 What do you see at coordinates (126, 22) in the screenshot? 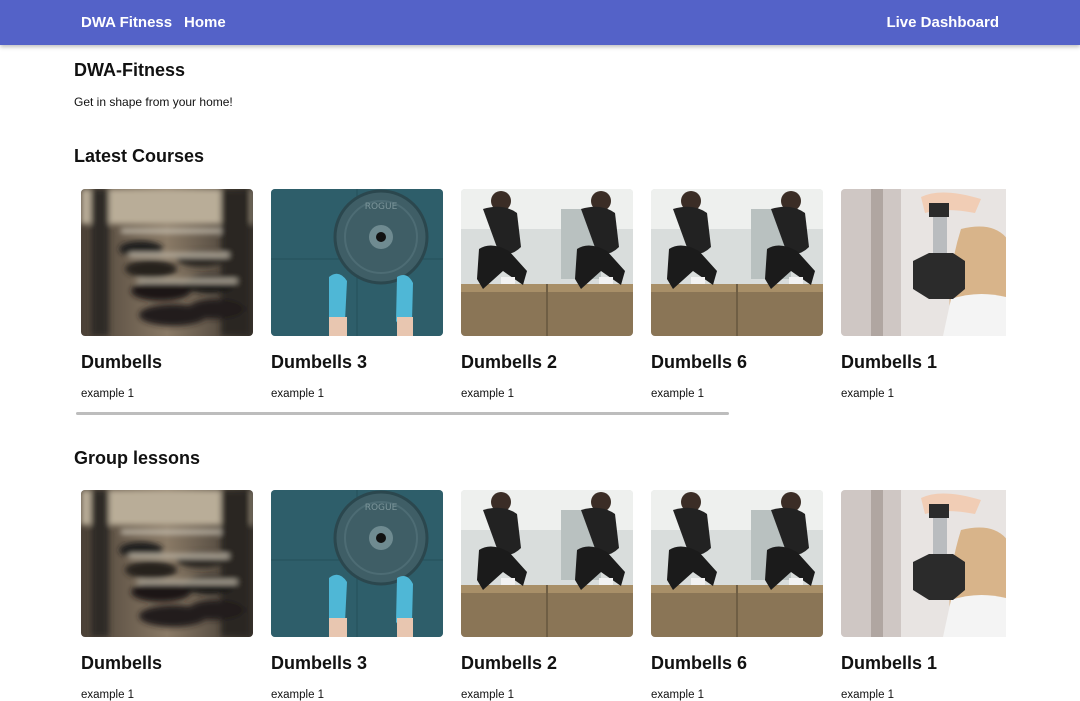
I see `brand-link: DWA Fitness` at bounding box center [126, 22].